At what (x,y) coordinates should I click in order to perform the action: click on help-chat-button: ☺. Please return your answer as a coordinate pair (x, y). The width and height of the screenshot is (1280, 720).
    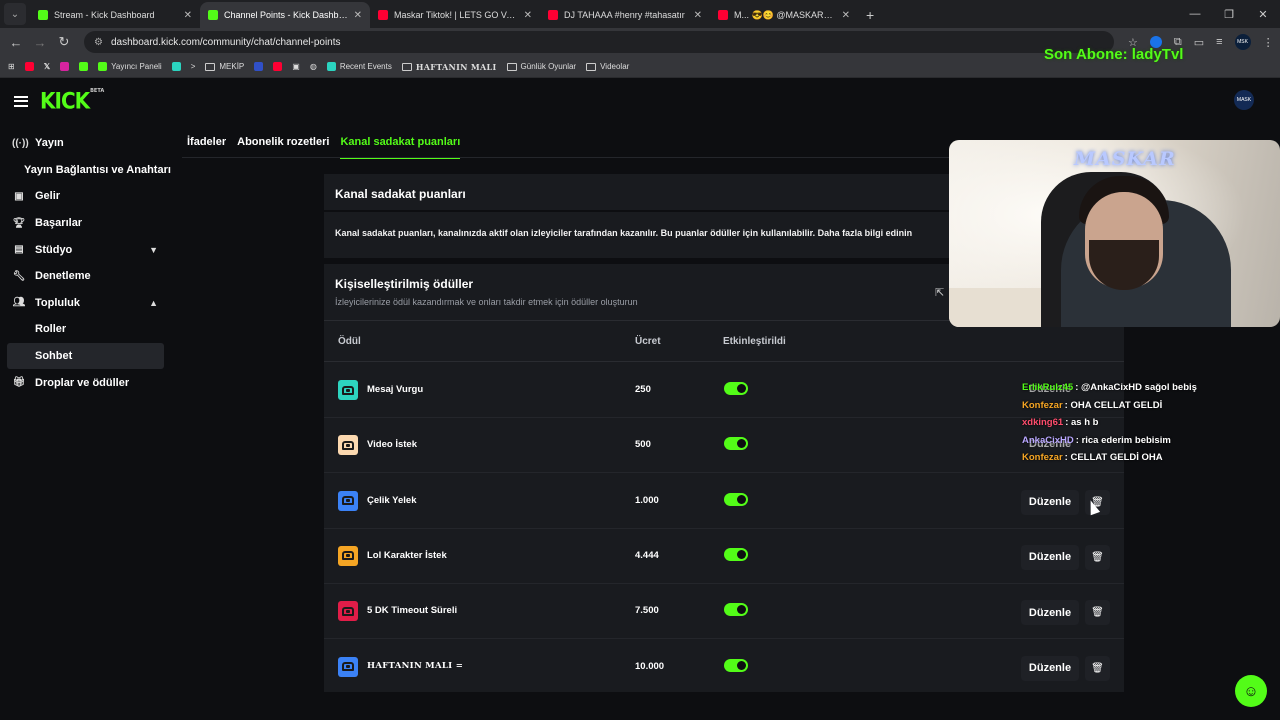
    Looking at the image, I should click on (1251, 691).